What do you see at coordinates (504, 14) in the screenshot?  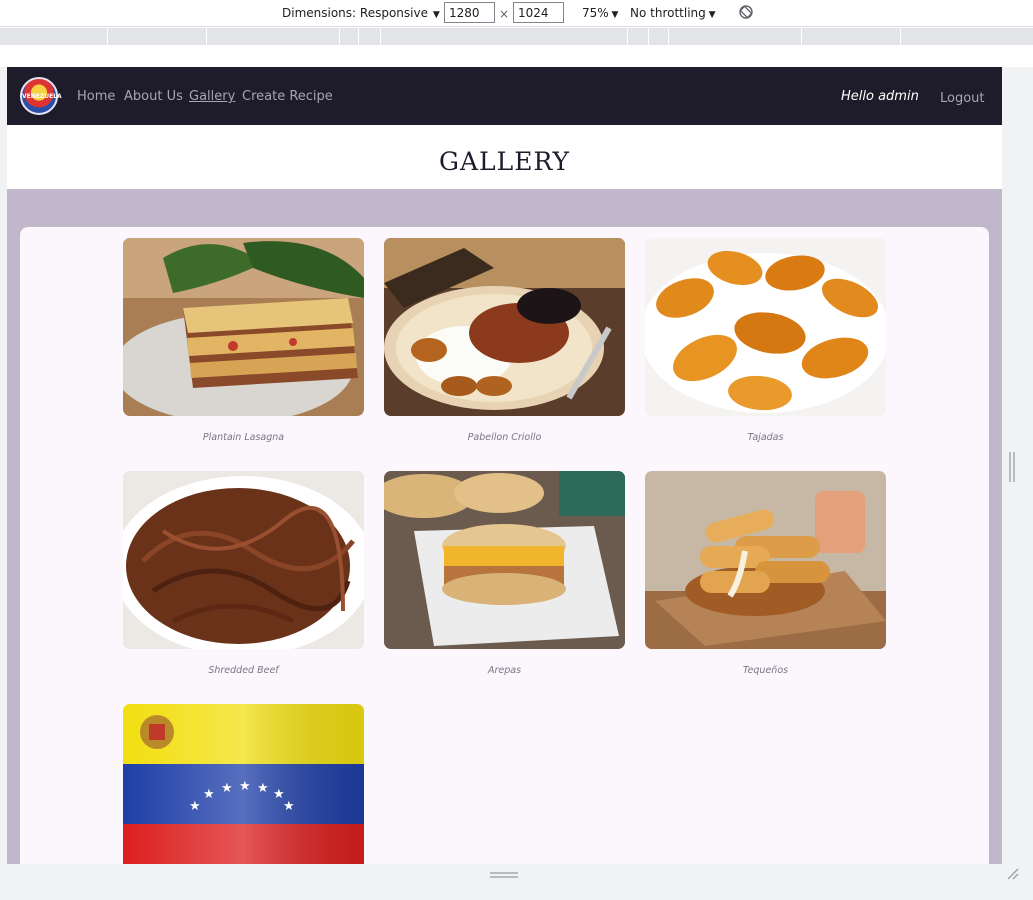 I see `times-symbol: ×` at bounding box center [504, 14].